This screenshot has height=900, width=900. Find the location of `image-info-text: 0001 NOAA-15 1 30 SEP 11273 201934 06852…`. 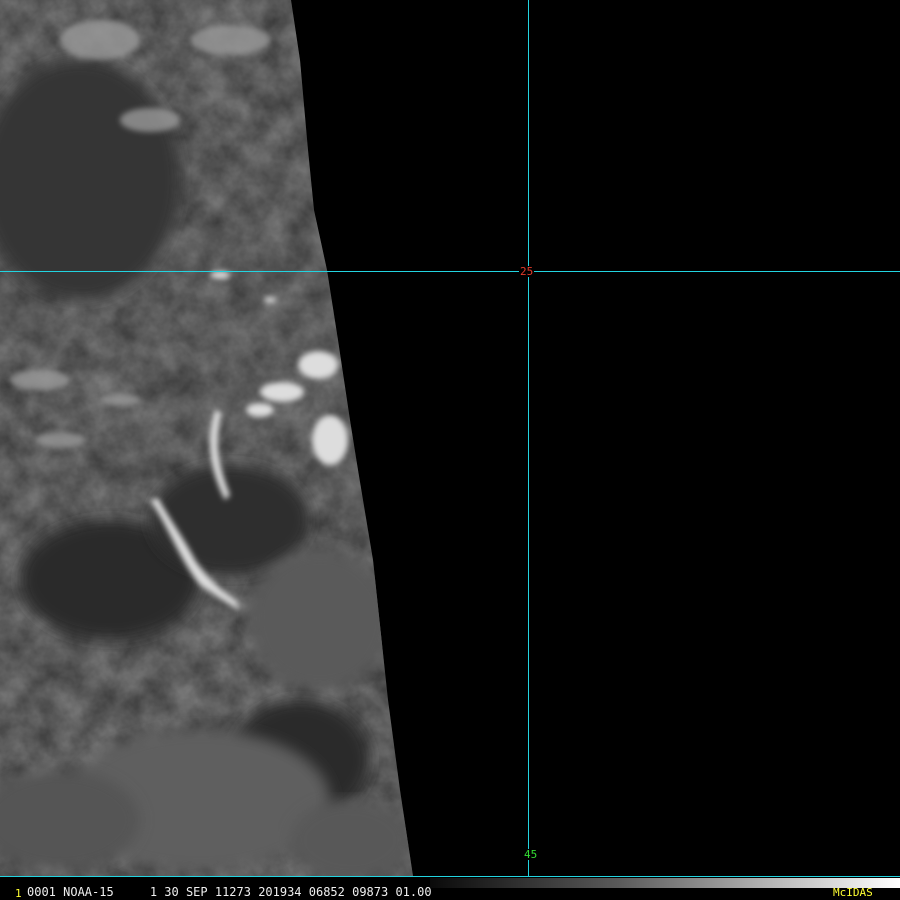

image-info-text: 0001 NOAA-15 1 30 SEP 11273 201934 06852… is located at coordinates (229, 892).